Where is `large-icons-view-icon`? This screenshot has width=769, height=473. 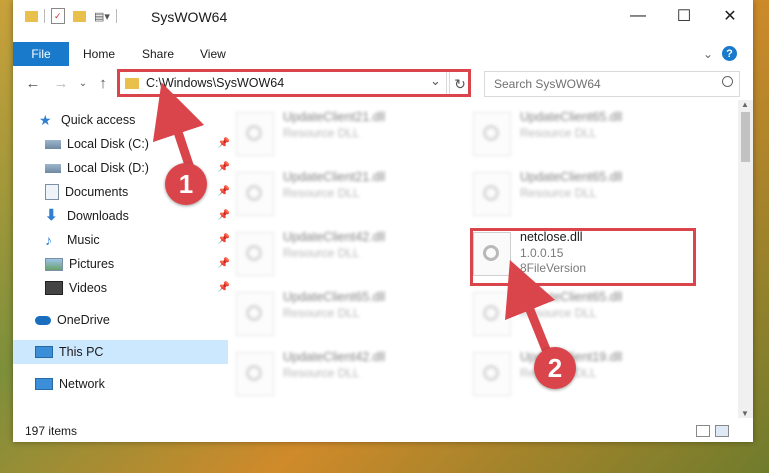 large-icons-view-icon is located at coordinates (722, 431).